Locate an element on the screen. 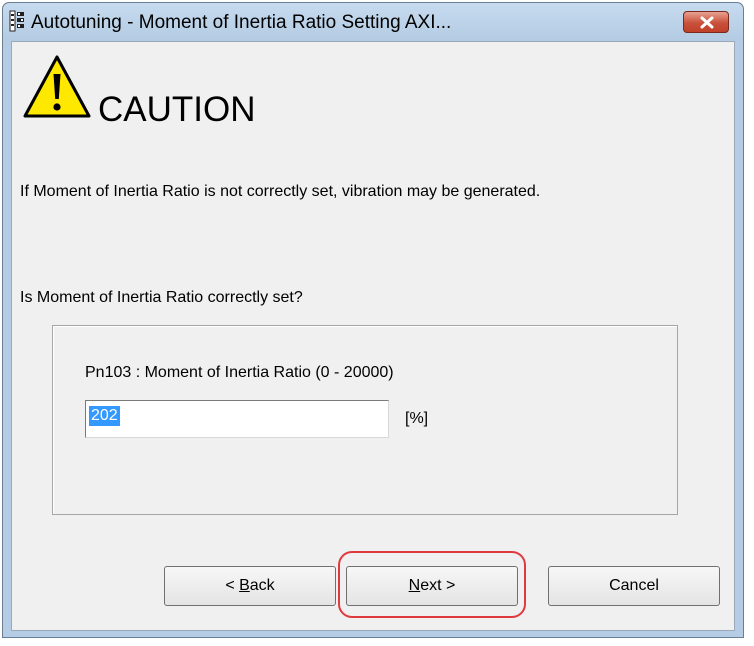  close-button is located at coordinates (706, 22).